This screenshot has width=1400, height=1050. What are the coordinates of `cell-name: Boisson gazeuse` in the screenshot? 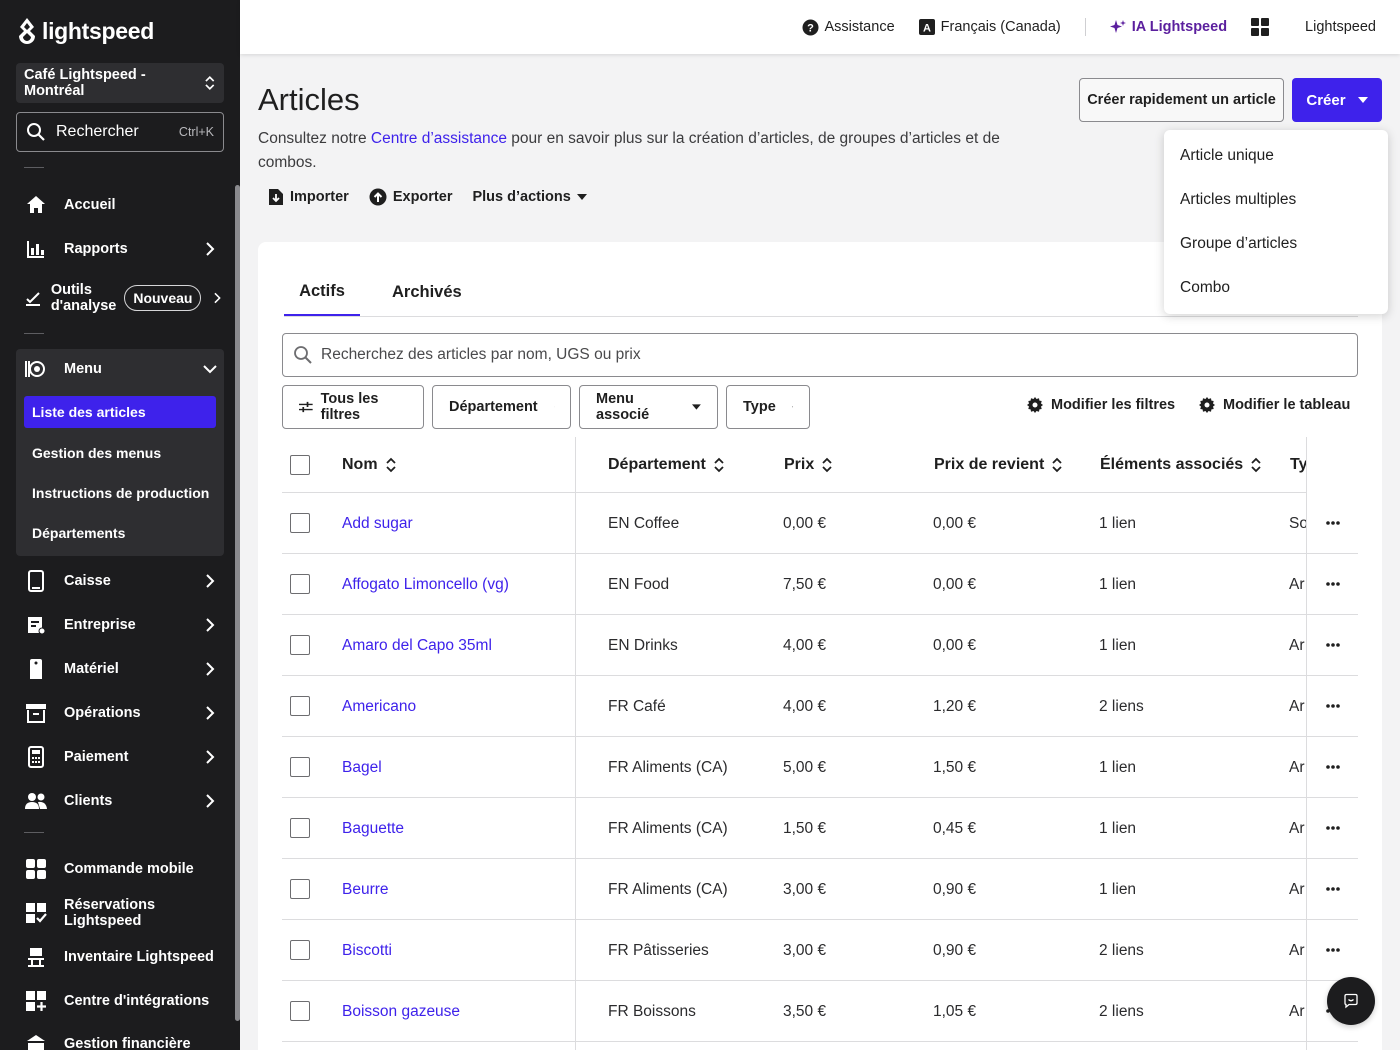 It's located at (462, 1011).